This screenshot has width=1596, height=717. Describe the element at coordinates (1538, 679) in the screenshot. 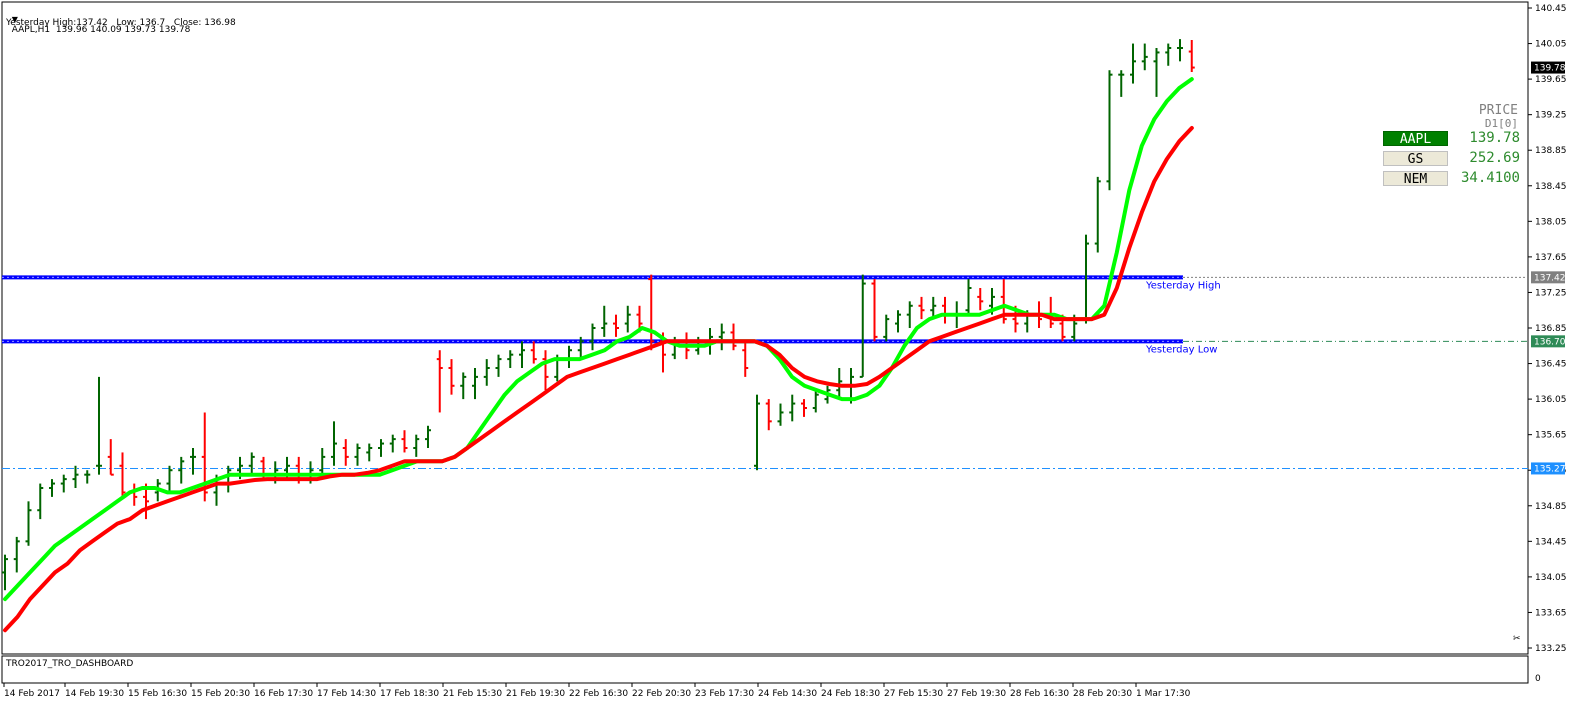

I see `subwindow-tick-label: 0` at that location.